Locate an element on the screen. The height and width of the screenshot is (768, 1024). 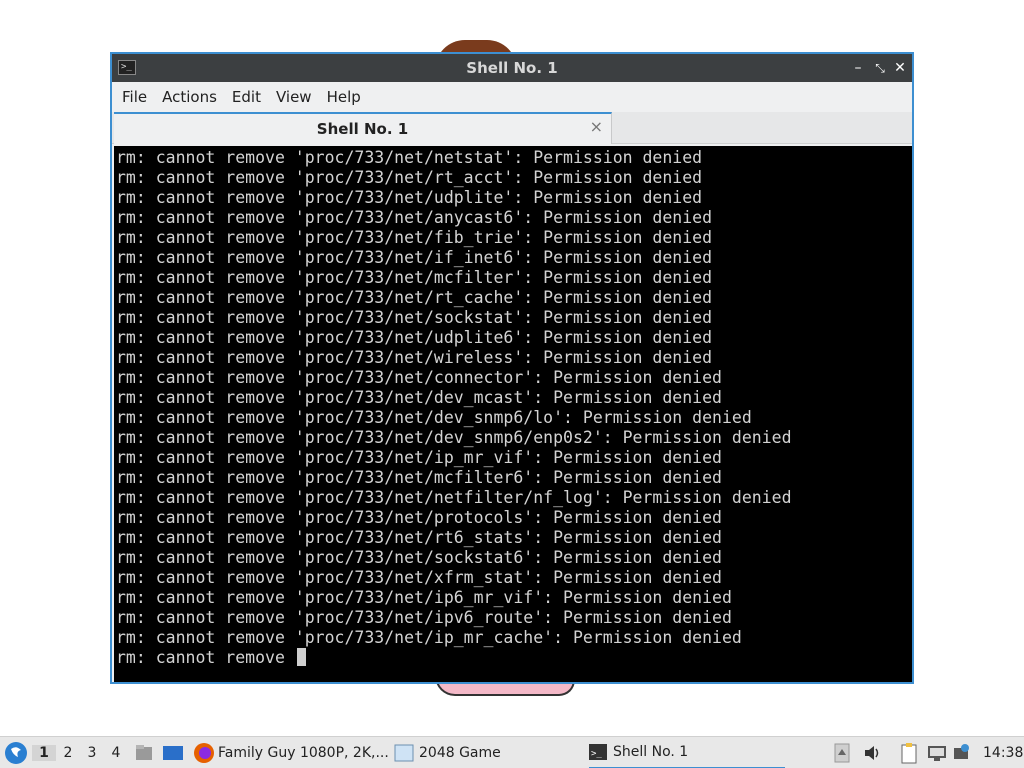
close-icon: ✕ is located at coordinates (900, 68).